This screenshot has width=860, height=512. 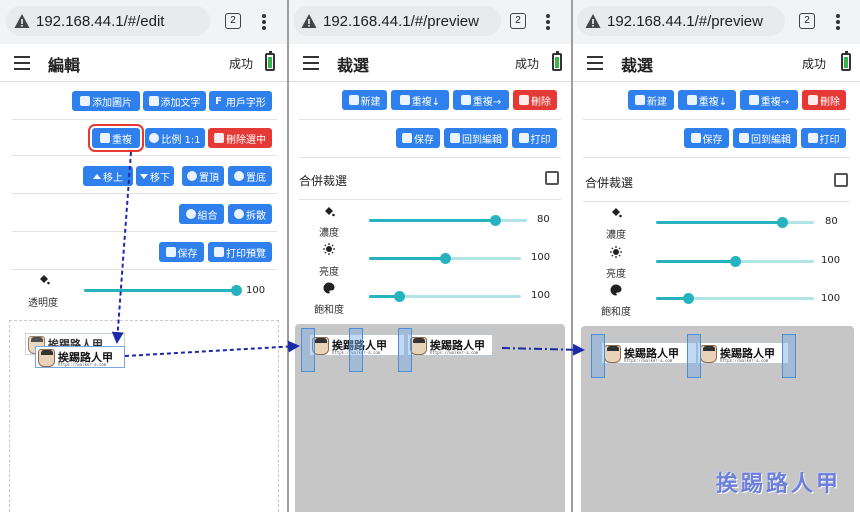 What do you see at coordinates (121, 247) in the screenshot?
I see `arrow-duplicate-to-canvas` at bounding box center [121, 247].